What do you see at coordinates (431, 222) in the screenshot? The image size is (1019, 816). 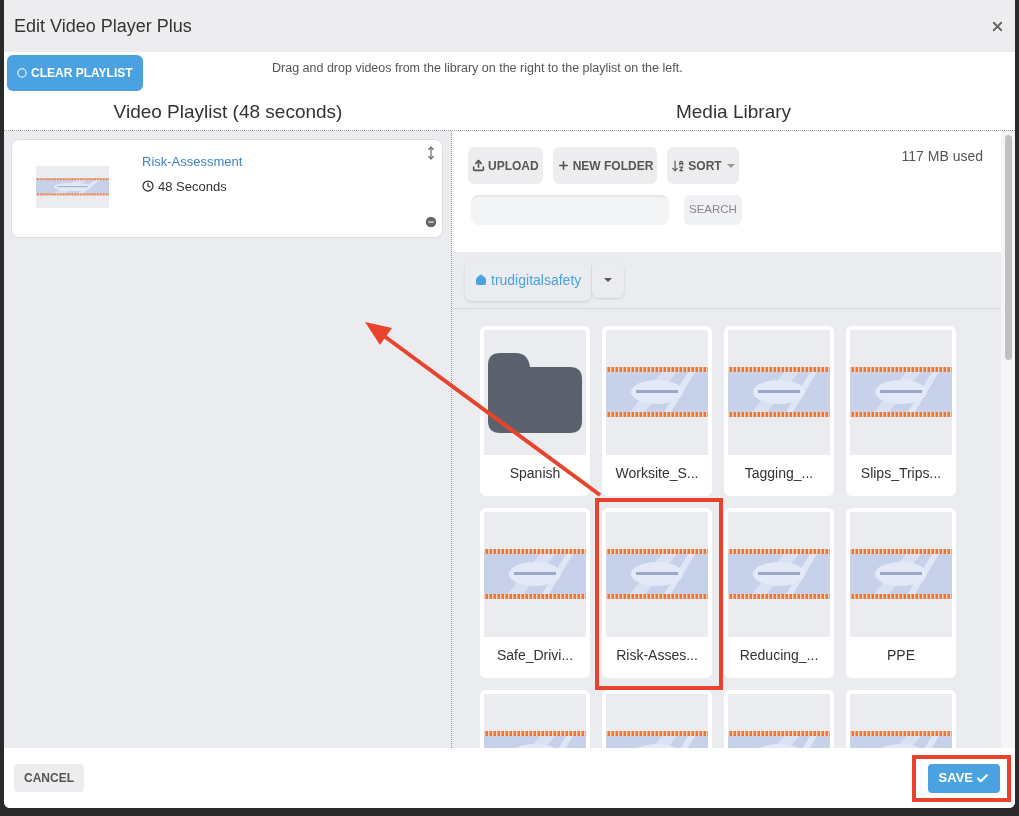 I see `remove-icon` at bounding box center [431, 222].